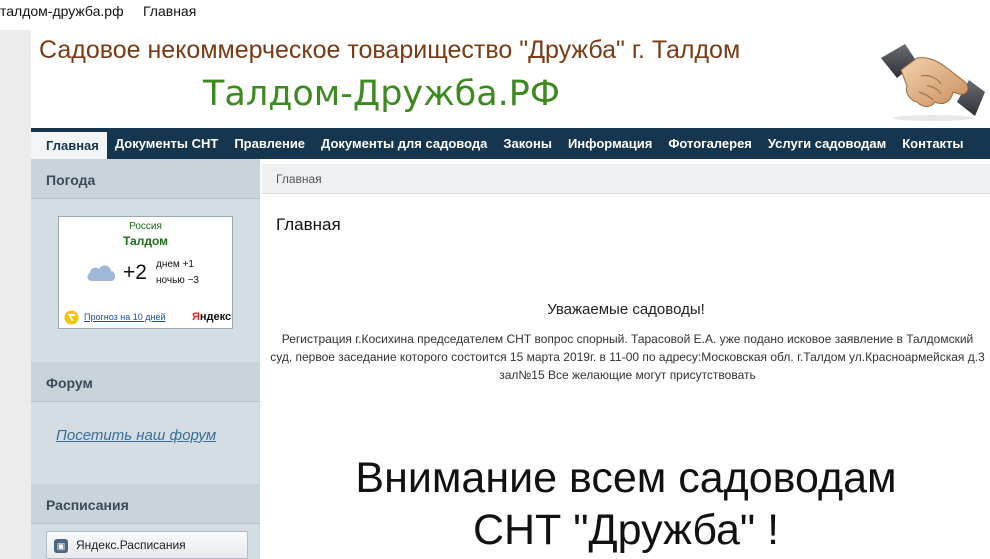 Image resolution: width=990 pixels, height=559 pixels. What do you see at coordinates (626, 530) in the screenshot?
I see `attention-line-2: СНТ "Дружба" !` at bounding box center [626, 530].